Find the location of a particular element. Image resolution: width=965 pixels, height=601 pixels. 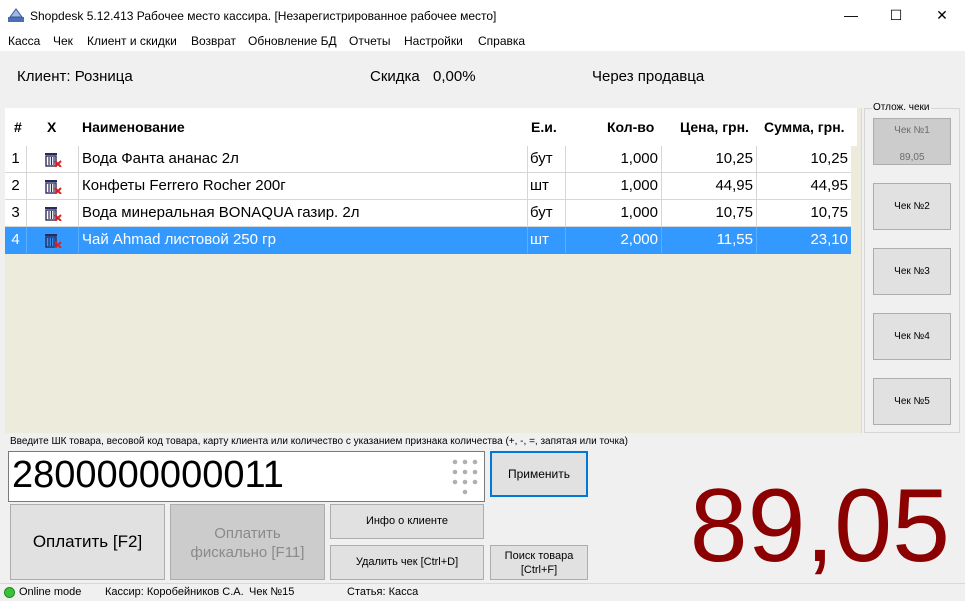

maximize-button: ☐ is located at coordinates (896, 15).